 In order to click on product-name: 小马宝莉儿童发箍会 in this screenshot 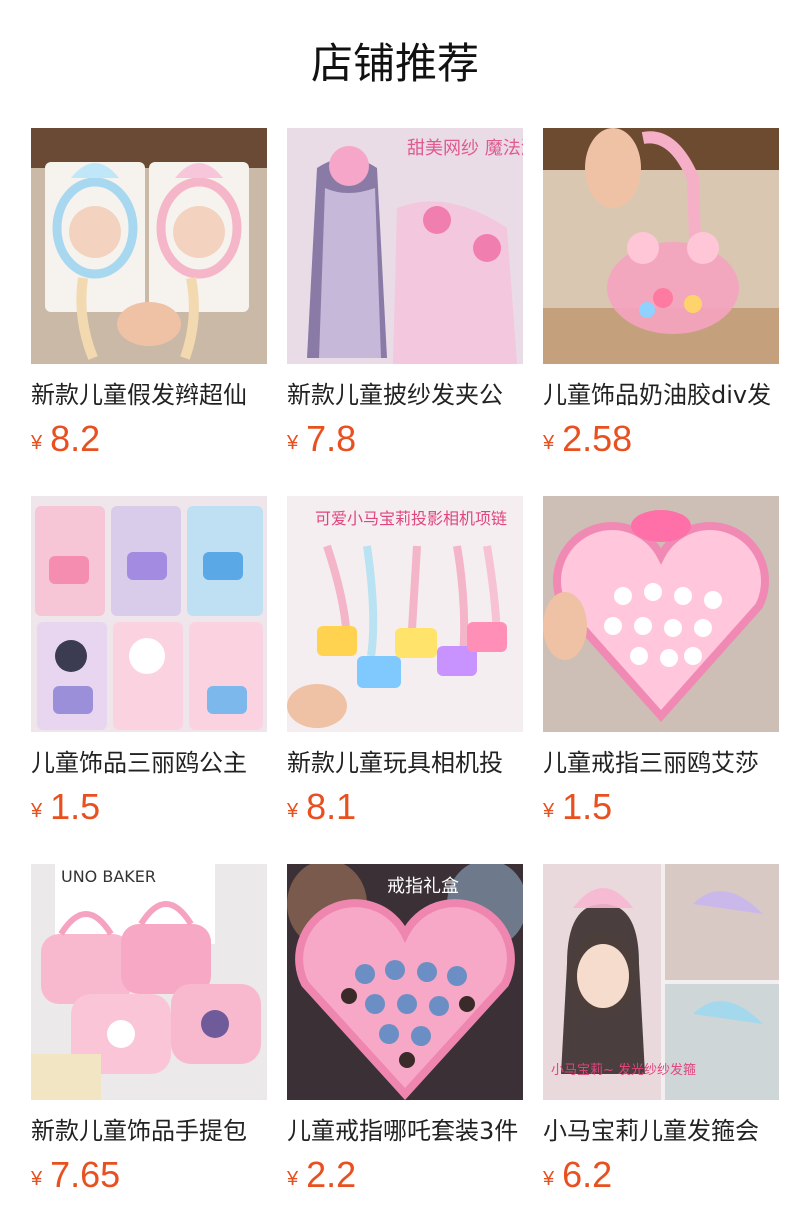, I will do `click(651, 1131)`.